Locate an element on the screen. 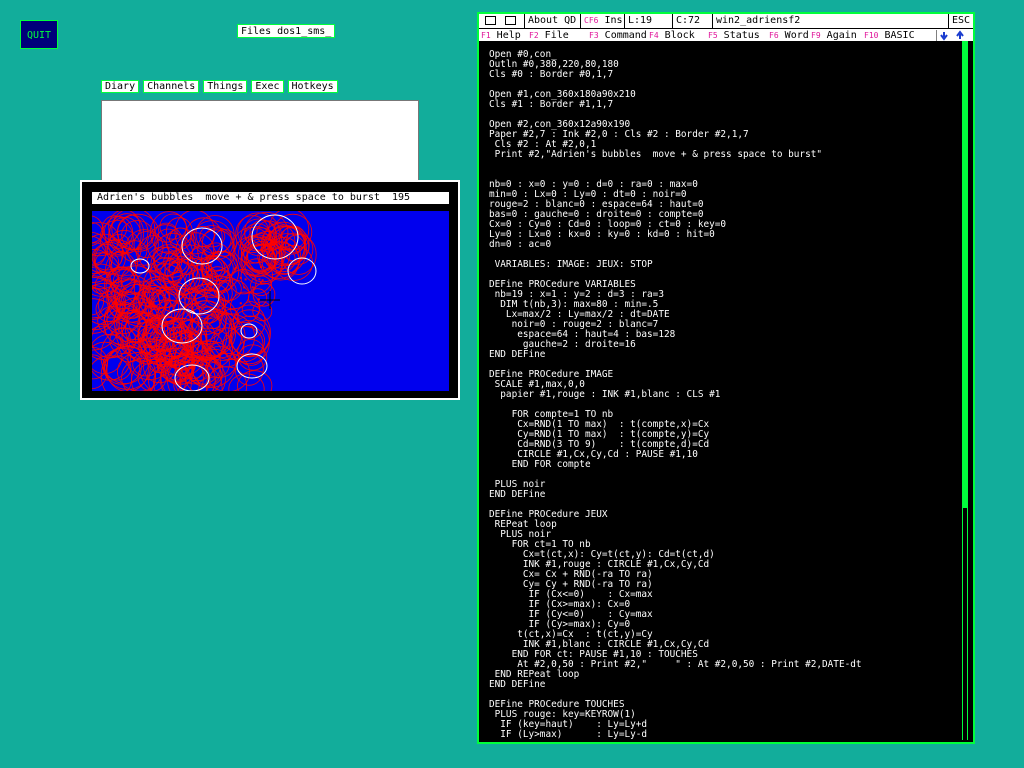  tab-channels: Channels is located at coordinates (171, 86).